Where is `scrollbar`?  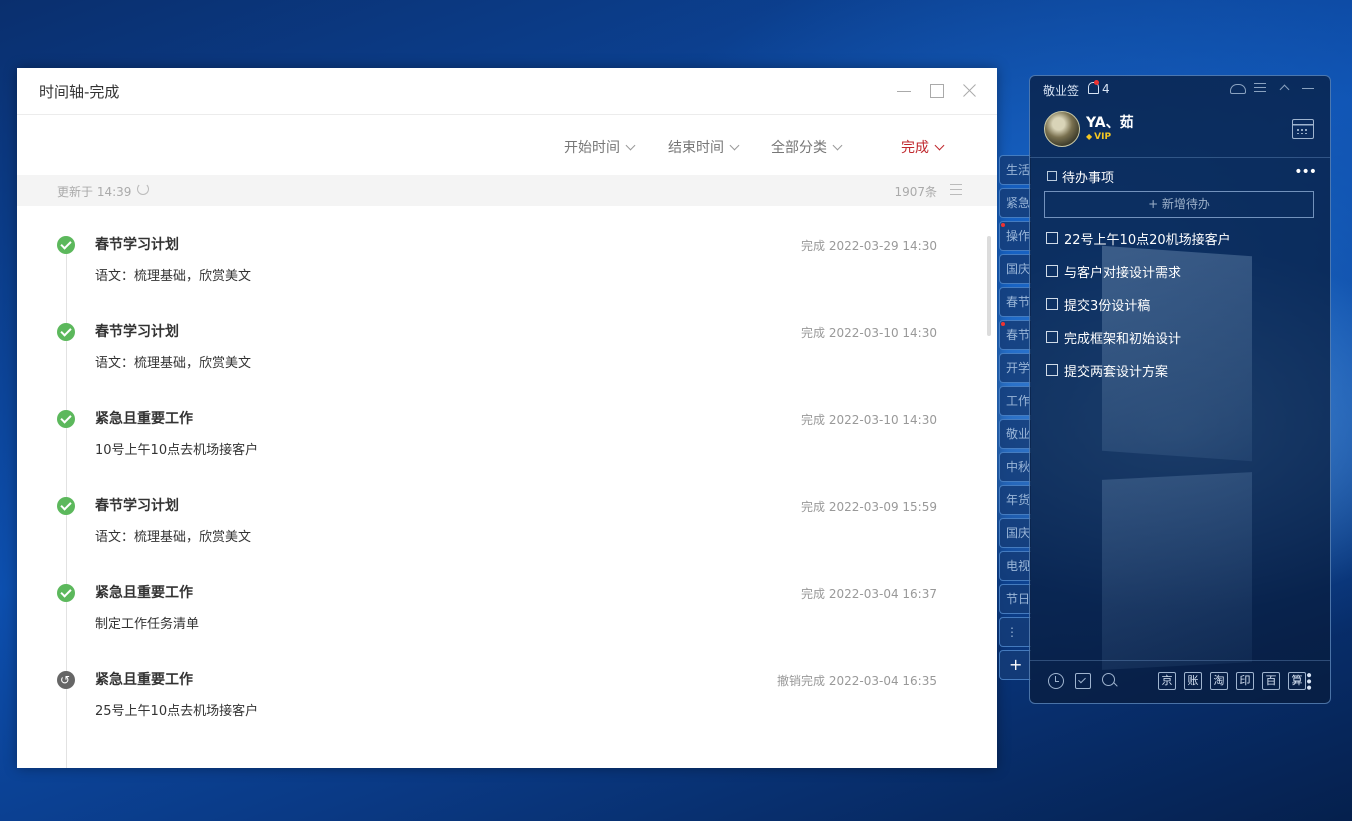
scrollbar is located at coordinates (989, 286).